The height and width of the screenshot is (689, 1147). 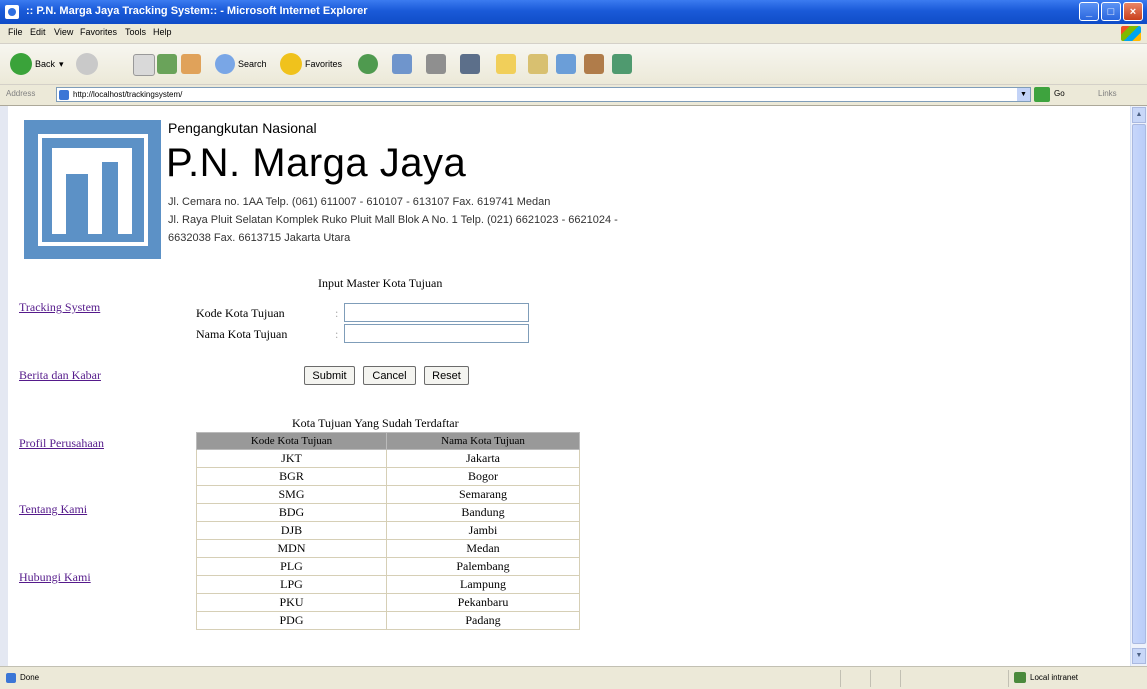 What do you see at coordinates (30, 677) in the screenshot?
I see `status-text: Done` at bounding box center [30, 677].